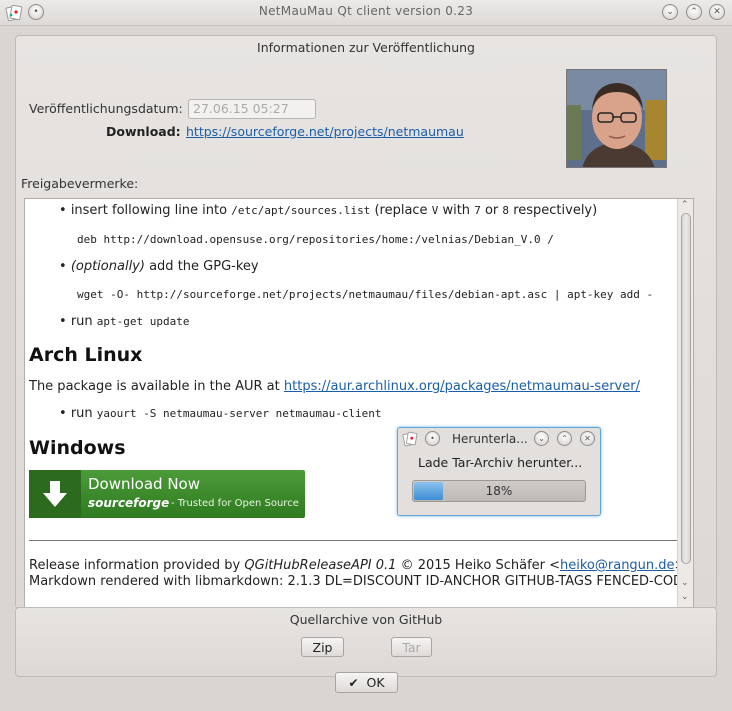  Describe the element at coordinates (353, 682) in the screenshot. I see `checkmark-icon: ✔` at that location.